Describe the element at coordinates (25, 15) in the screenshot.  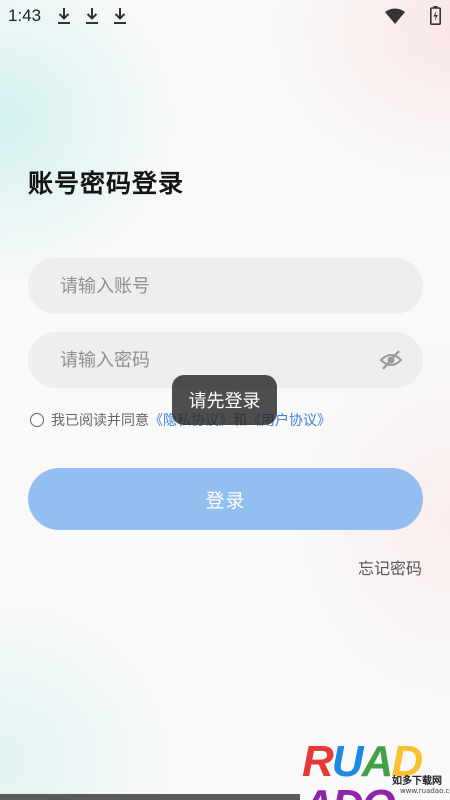
I see `status-time: 1:43` at that location.